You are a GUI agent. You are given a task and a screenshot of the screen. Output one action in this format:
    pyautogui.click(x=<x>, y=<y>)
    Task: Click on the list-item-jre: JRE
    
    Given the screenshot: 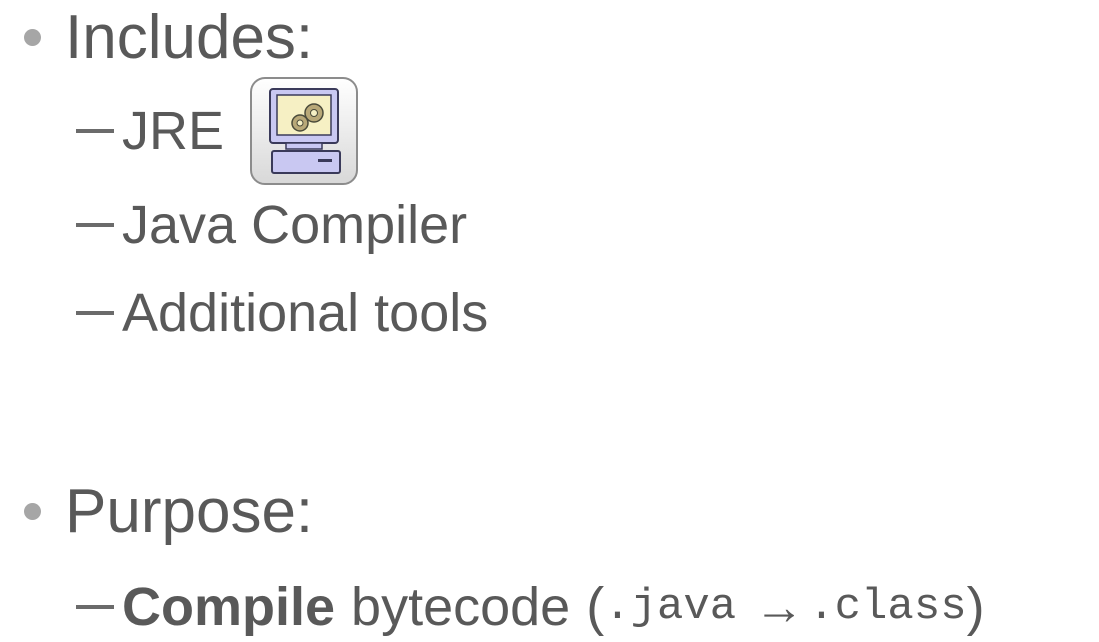 What is the action you would take?
    pyautogui.click(x=217, y=131)
    